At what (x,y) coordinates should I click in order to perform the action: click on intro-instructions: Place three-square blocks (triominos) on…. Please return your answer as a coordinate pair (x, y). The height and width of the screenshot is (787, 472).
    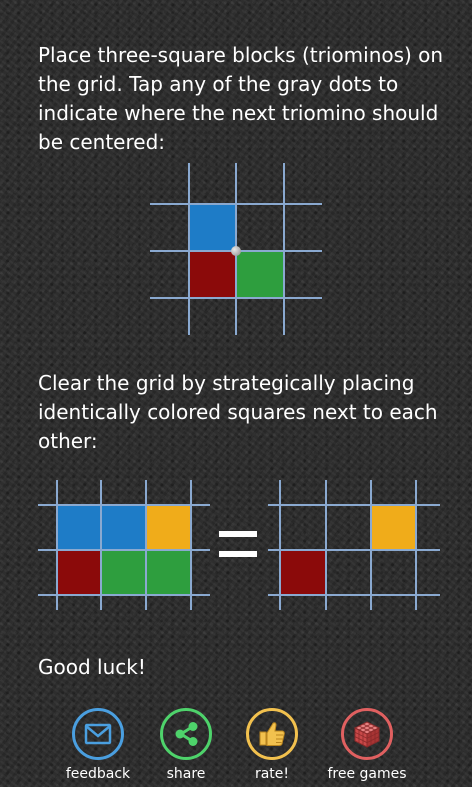
    Looking at the image, I should click on (241, 98).